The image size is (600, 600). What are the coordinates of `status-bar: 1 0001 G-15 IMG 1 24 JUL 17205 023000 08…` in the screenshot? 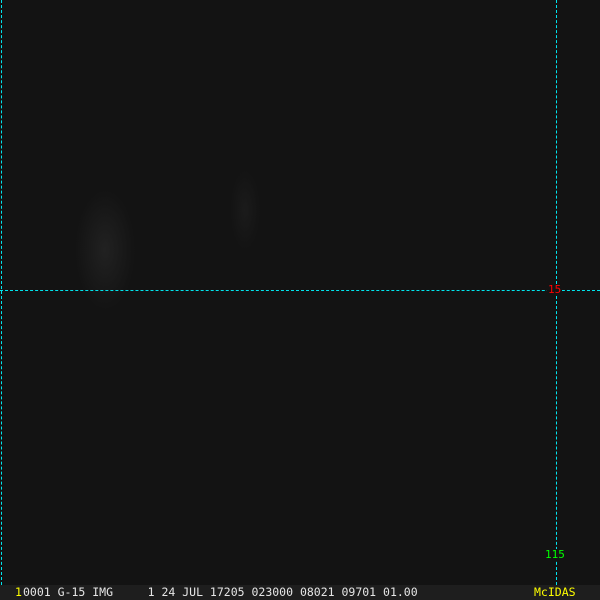 It's located at (300, 592).